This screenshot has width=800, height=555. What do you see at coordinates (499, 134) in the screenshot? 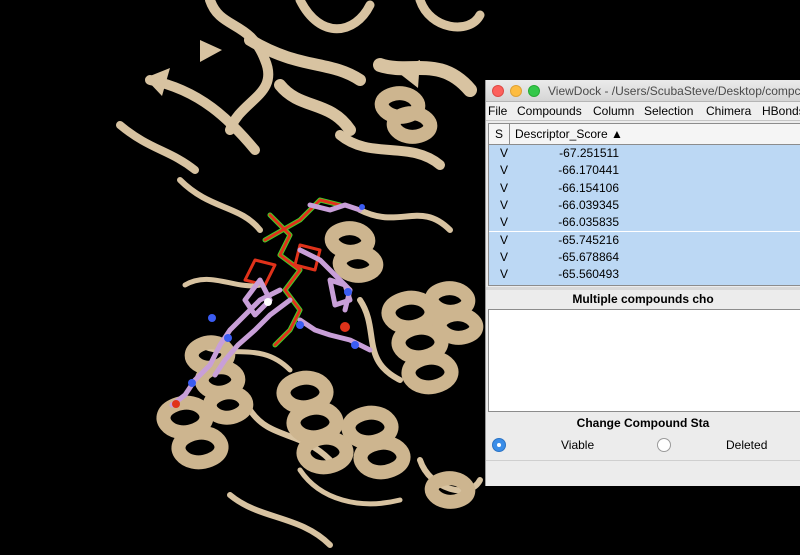
I see `column-header-status: S` at bounding box center [499, 134].